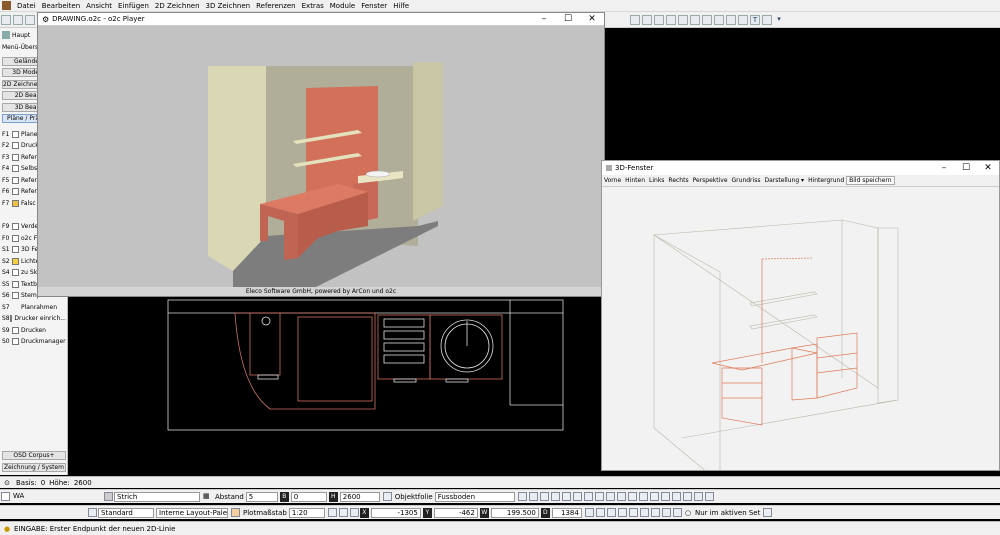 Image resolution: width=1000 pixels, height=535 pixels. I want to click on menu-3d-zeichnen: 3D Zeichnen, so click(228, 6).